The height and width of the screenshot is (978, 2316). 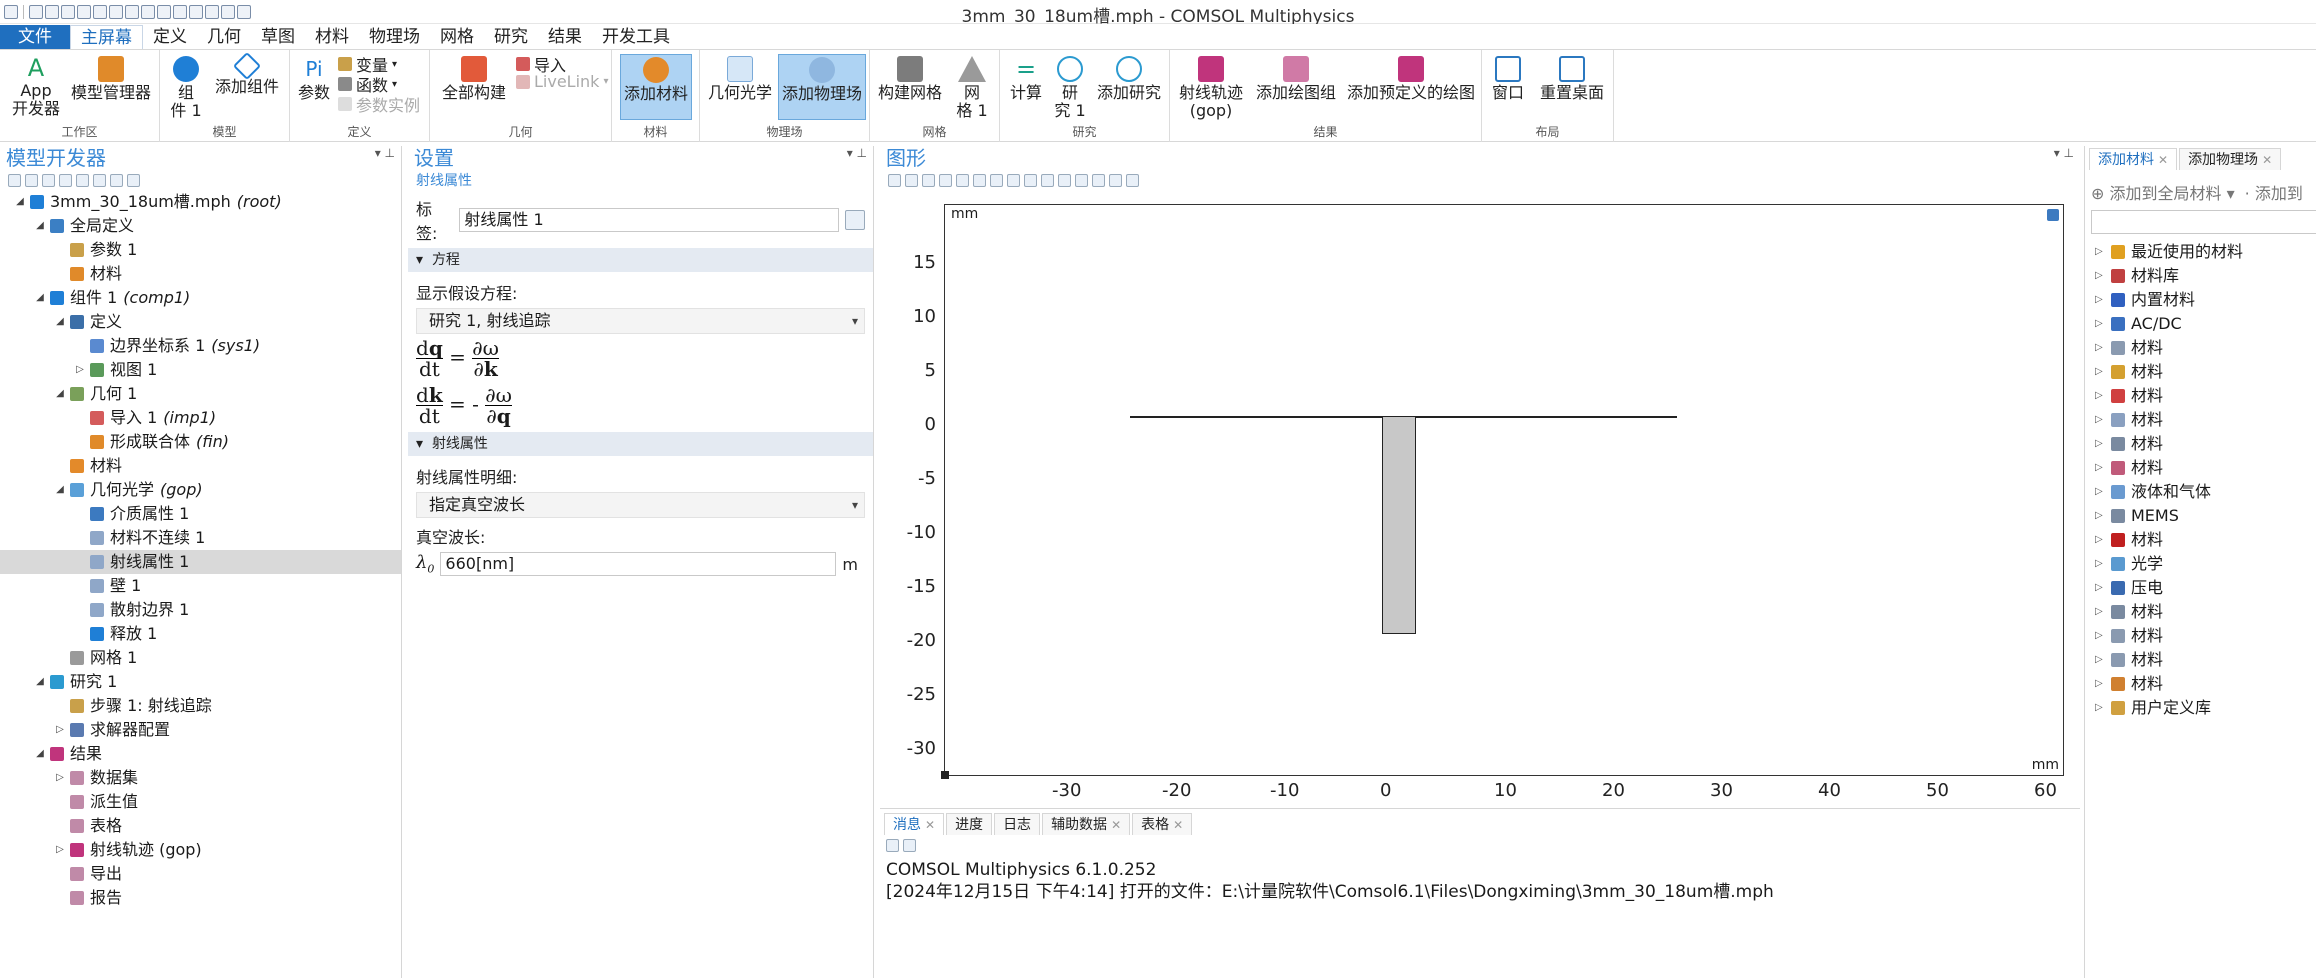 What do you see at coordinates (1026, 78) in the screenshot?
I see `compute-button: = 计算` at bounding box center [1026, 78].